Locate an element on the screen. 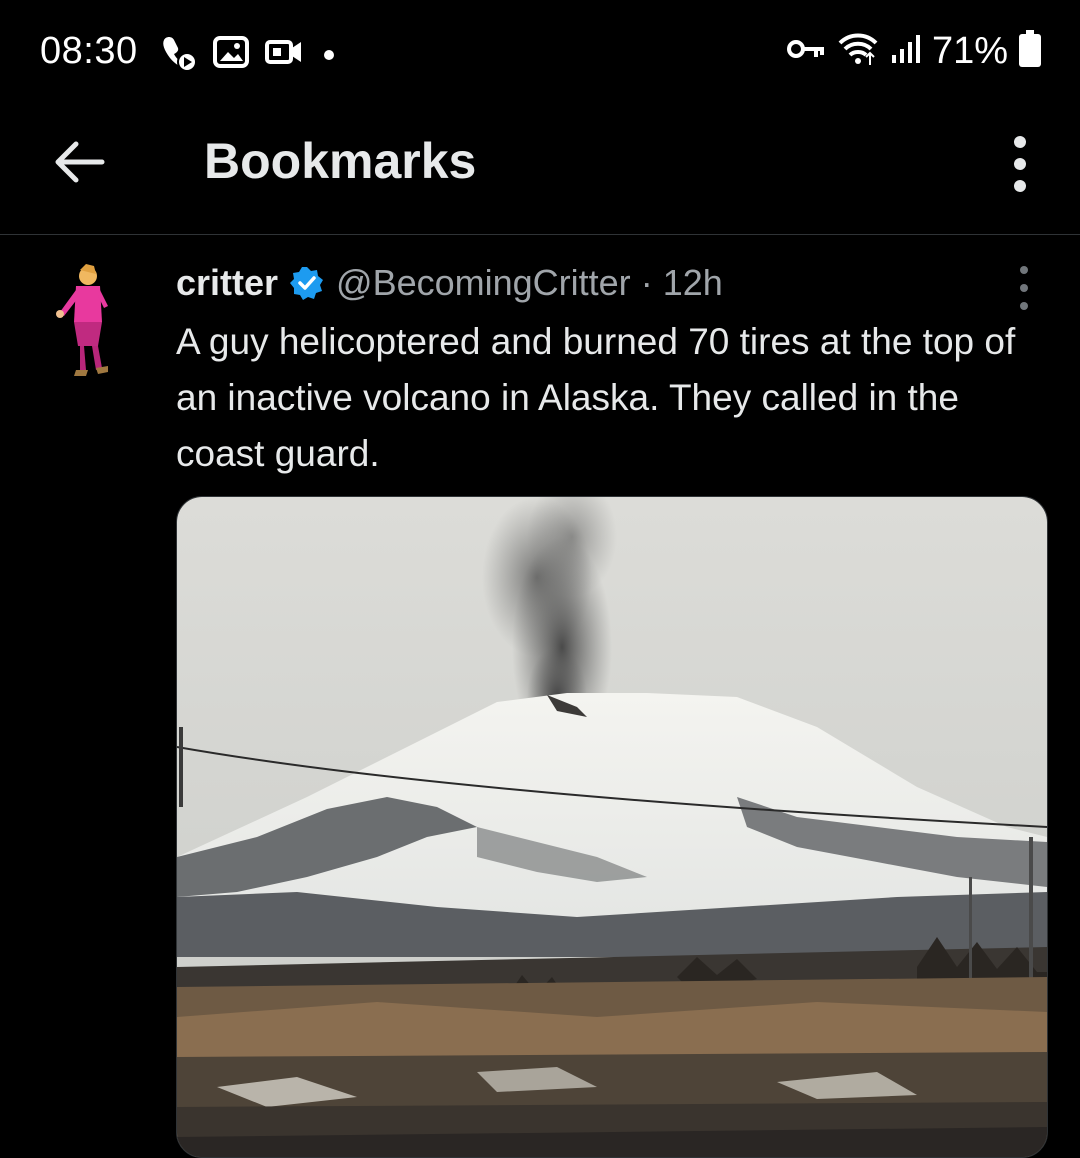  back-button is located at coordinates (80, 162).